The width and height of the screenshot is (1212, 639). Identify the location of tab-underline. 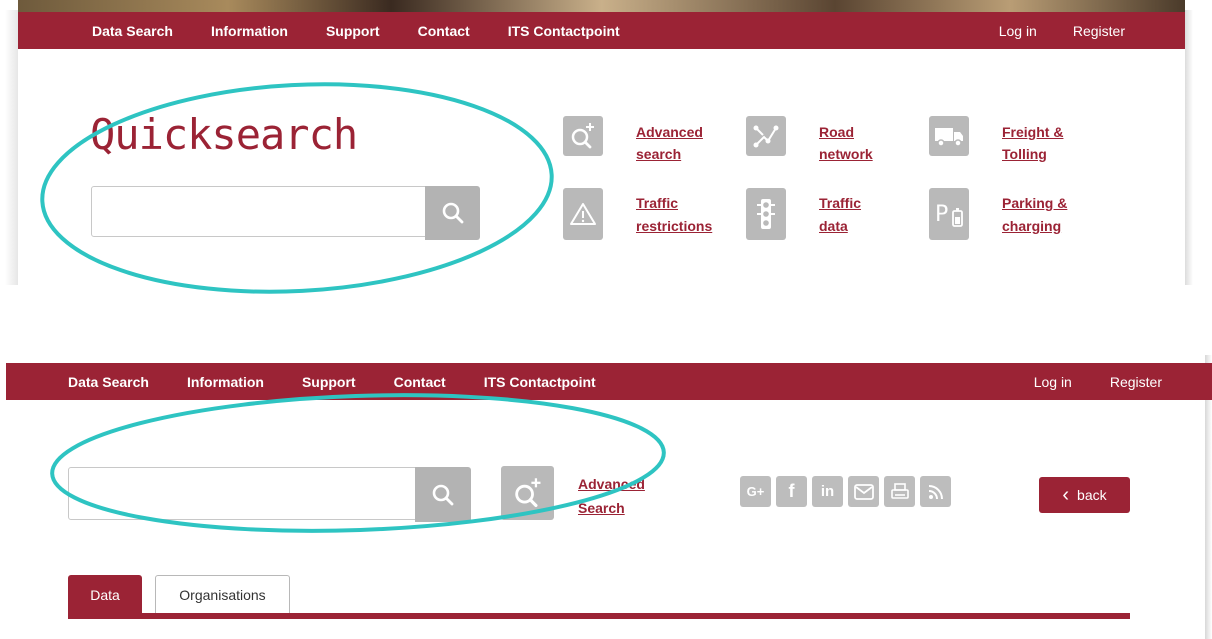
(599, 616).